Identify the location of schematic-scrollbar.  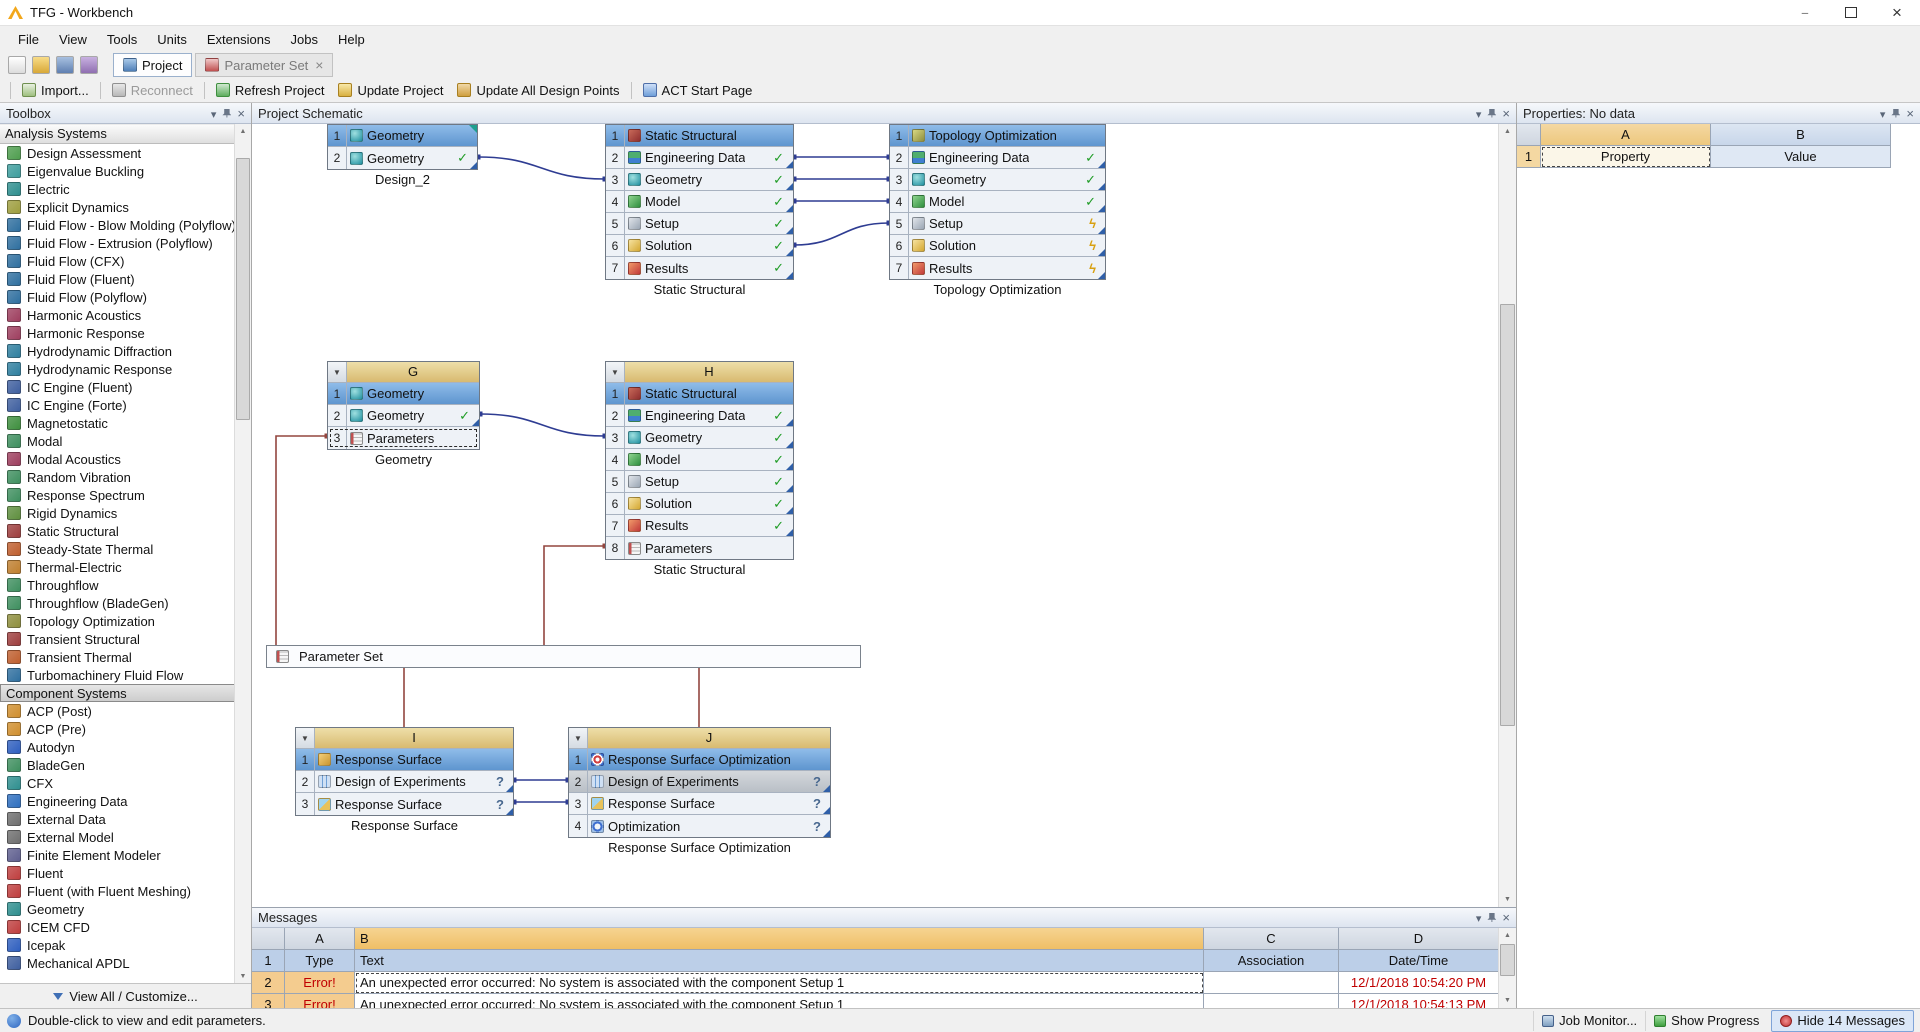
(1507, 515).